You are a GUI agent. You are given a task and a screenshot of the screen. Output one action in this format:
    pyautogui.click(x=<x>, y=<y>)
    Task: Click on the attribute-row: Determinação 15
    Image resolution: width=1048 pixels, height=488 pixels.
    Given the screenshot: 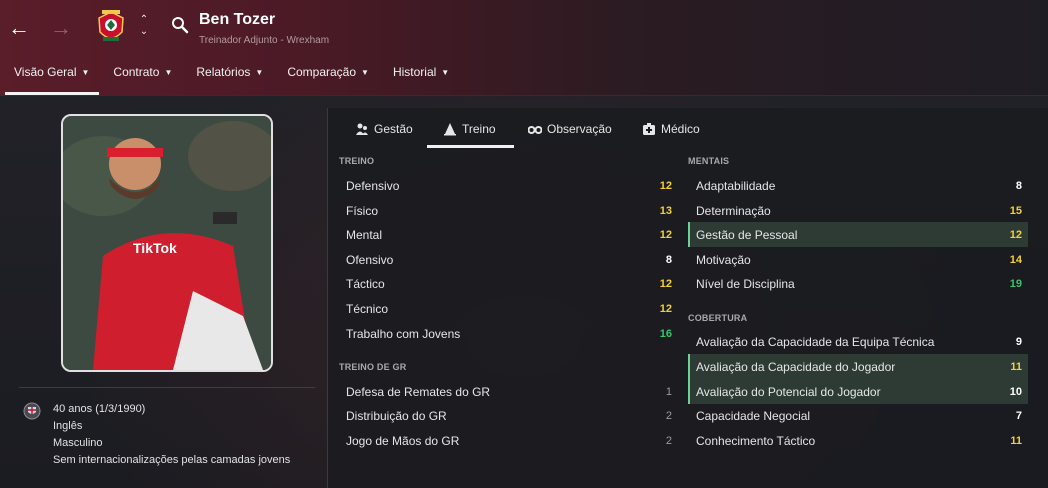 What is the action you would take?
    pyautogui.click(x=858, y=210)
    